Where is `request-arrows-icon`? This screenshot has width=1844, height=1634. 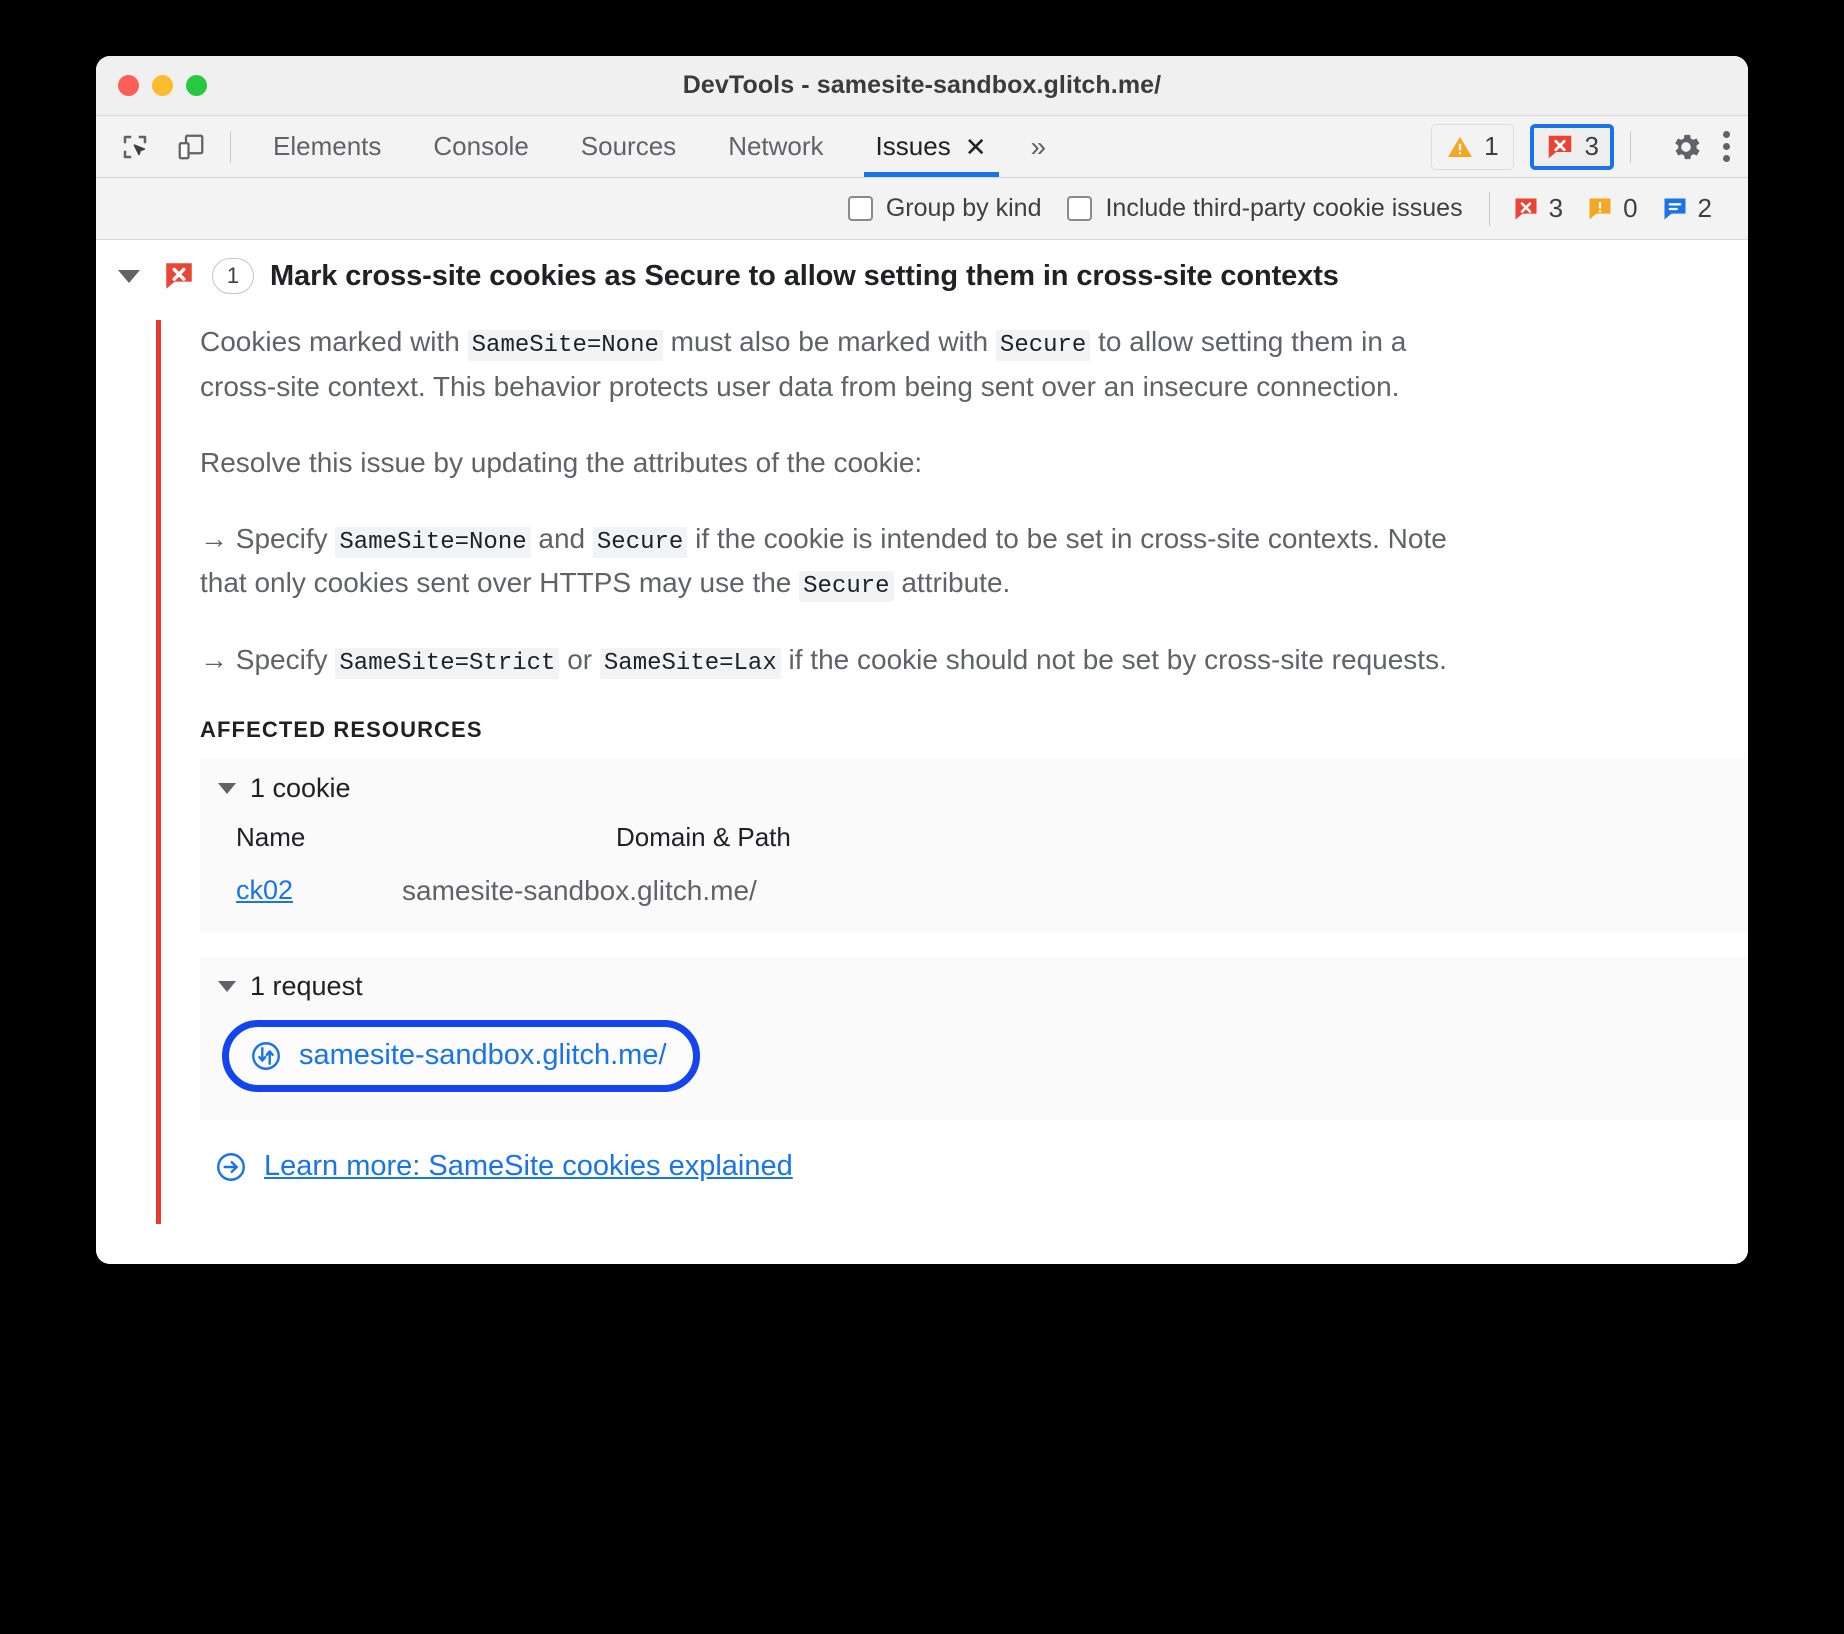
request-arrows-icon is located at coordinates (266, 1055).